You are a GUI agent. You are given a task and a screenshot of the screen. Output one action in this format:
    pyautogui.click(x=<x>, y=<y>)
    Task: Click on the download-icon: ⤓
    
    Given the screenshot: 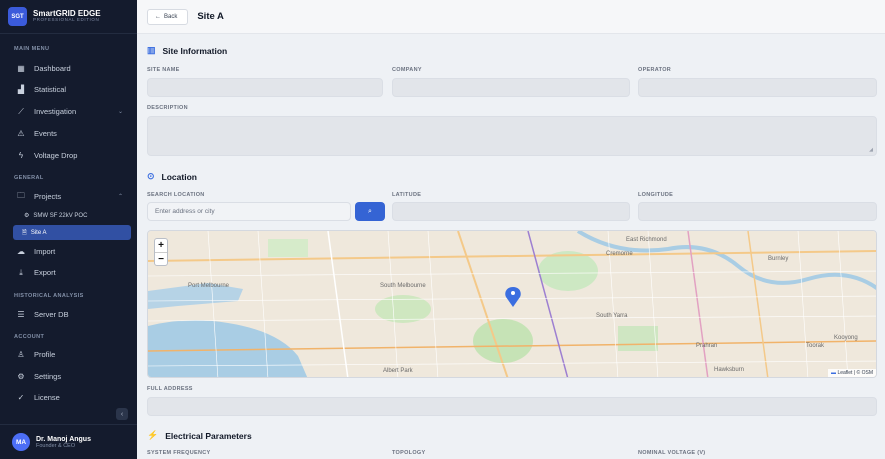 What is the action you would take?
    pyautogui.click(x=21, y=272)
    